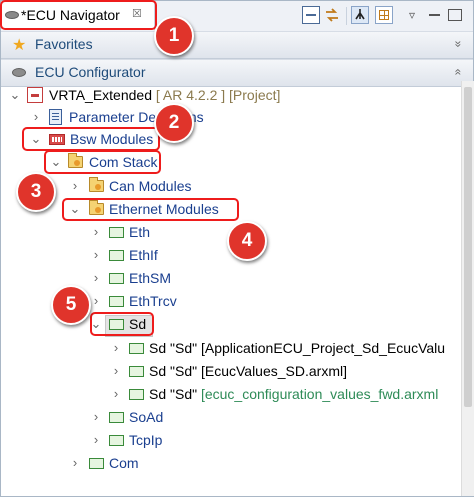 The image size is (474, 497). I want to click on tree-item-vrta-extended: ⌄ VRTA_Extended [ AR 4.2.2 ] [Project], so click(231, 96).